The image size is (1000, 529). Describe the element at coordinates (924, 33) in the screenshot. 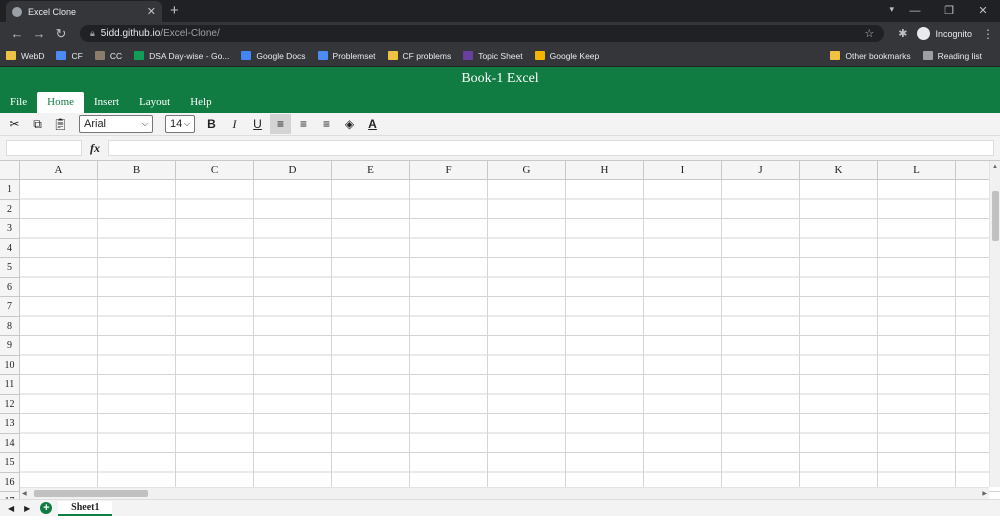

I see `incognito-icon` at that location.